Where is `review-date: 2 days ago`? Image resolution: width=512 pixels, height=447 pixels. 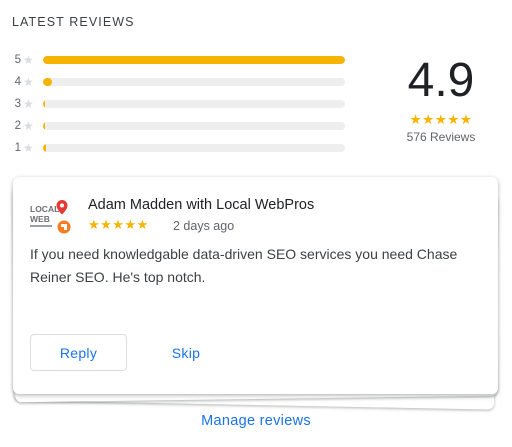 review-date: 2 days ago is located at coordinates (204, 226).